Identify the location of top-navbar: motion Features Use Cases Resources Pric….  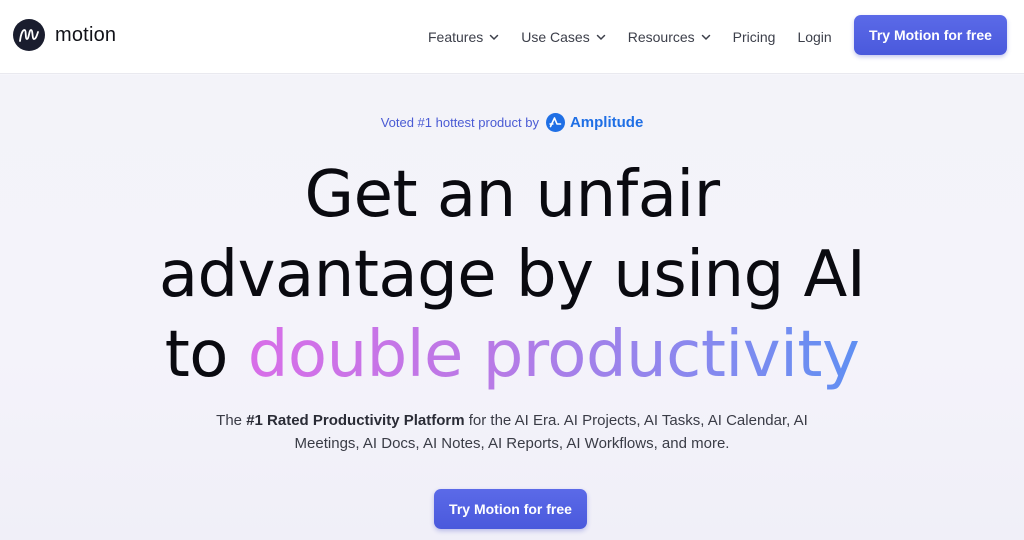
(512, 37).